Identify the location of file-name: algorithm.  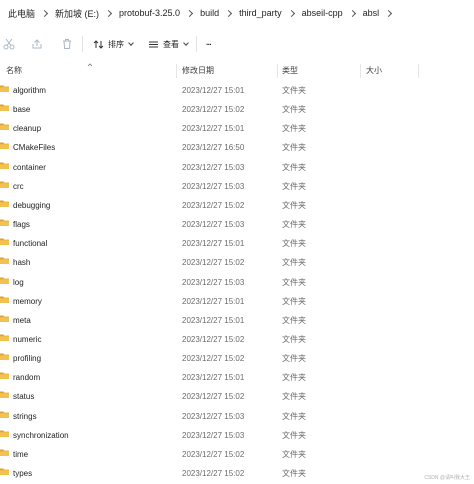
(29, 90).